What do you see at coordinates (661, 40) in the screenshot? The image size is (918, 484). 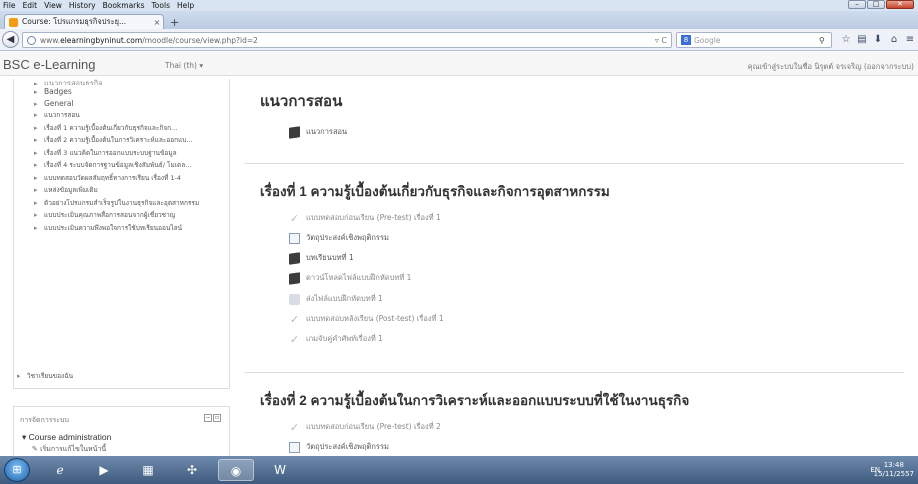 I see `reload-icon: ▿ C` at bounding box center [661, 40].